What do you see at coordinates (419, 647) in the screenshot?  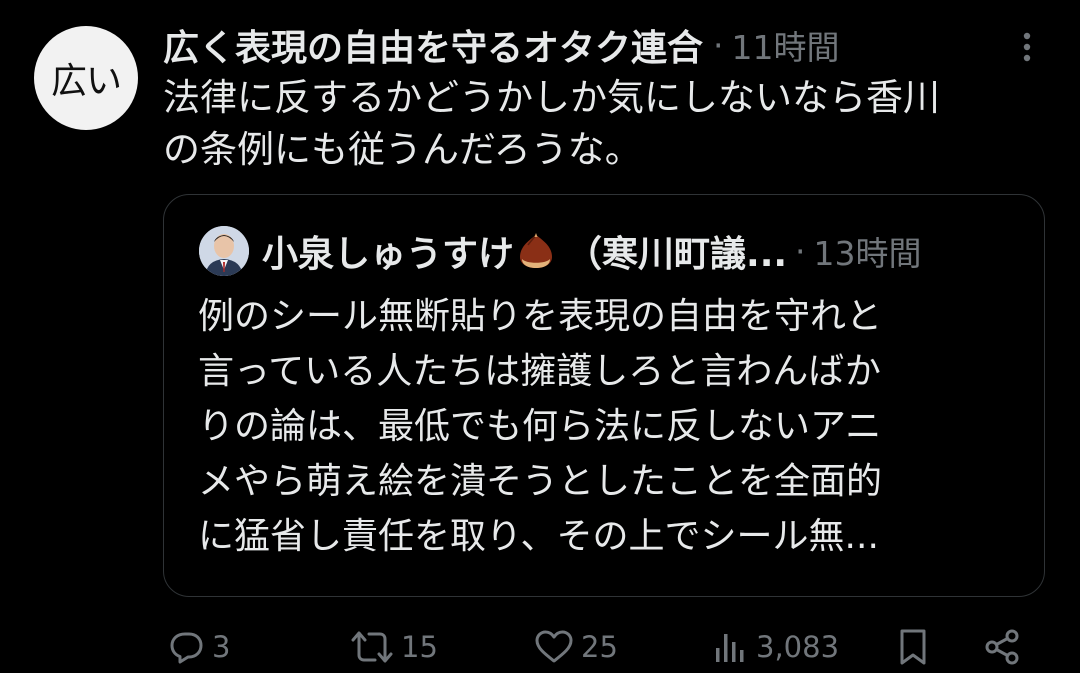 I see `retweet-count: 15` at bounding box center [419, 647].